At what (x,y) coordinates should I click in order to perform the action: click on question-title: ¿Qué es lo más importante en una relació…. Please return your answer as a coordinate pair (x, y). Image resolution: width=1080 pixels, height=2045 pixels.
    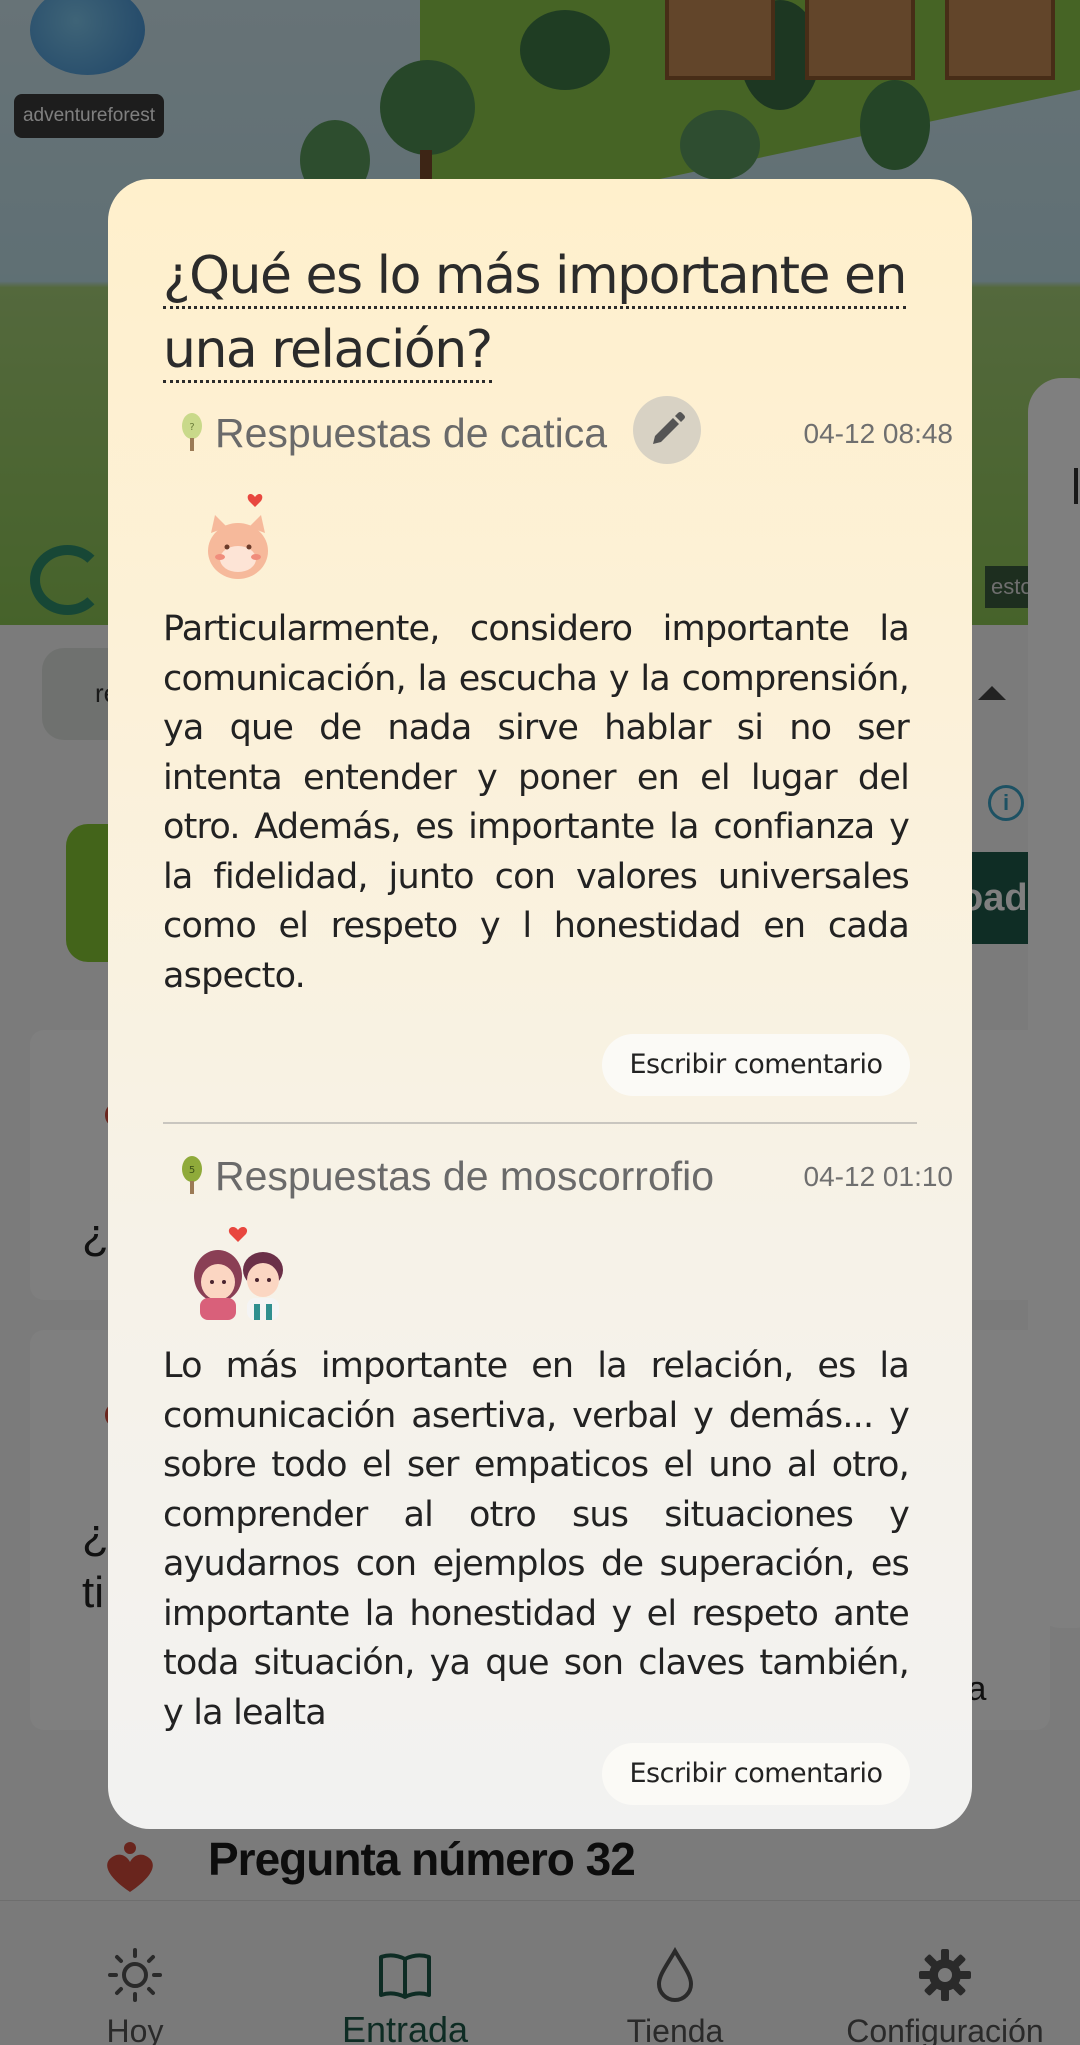
    Looking at the image, I should click on (543, 313).